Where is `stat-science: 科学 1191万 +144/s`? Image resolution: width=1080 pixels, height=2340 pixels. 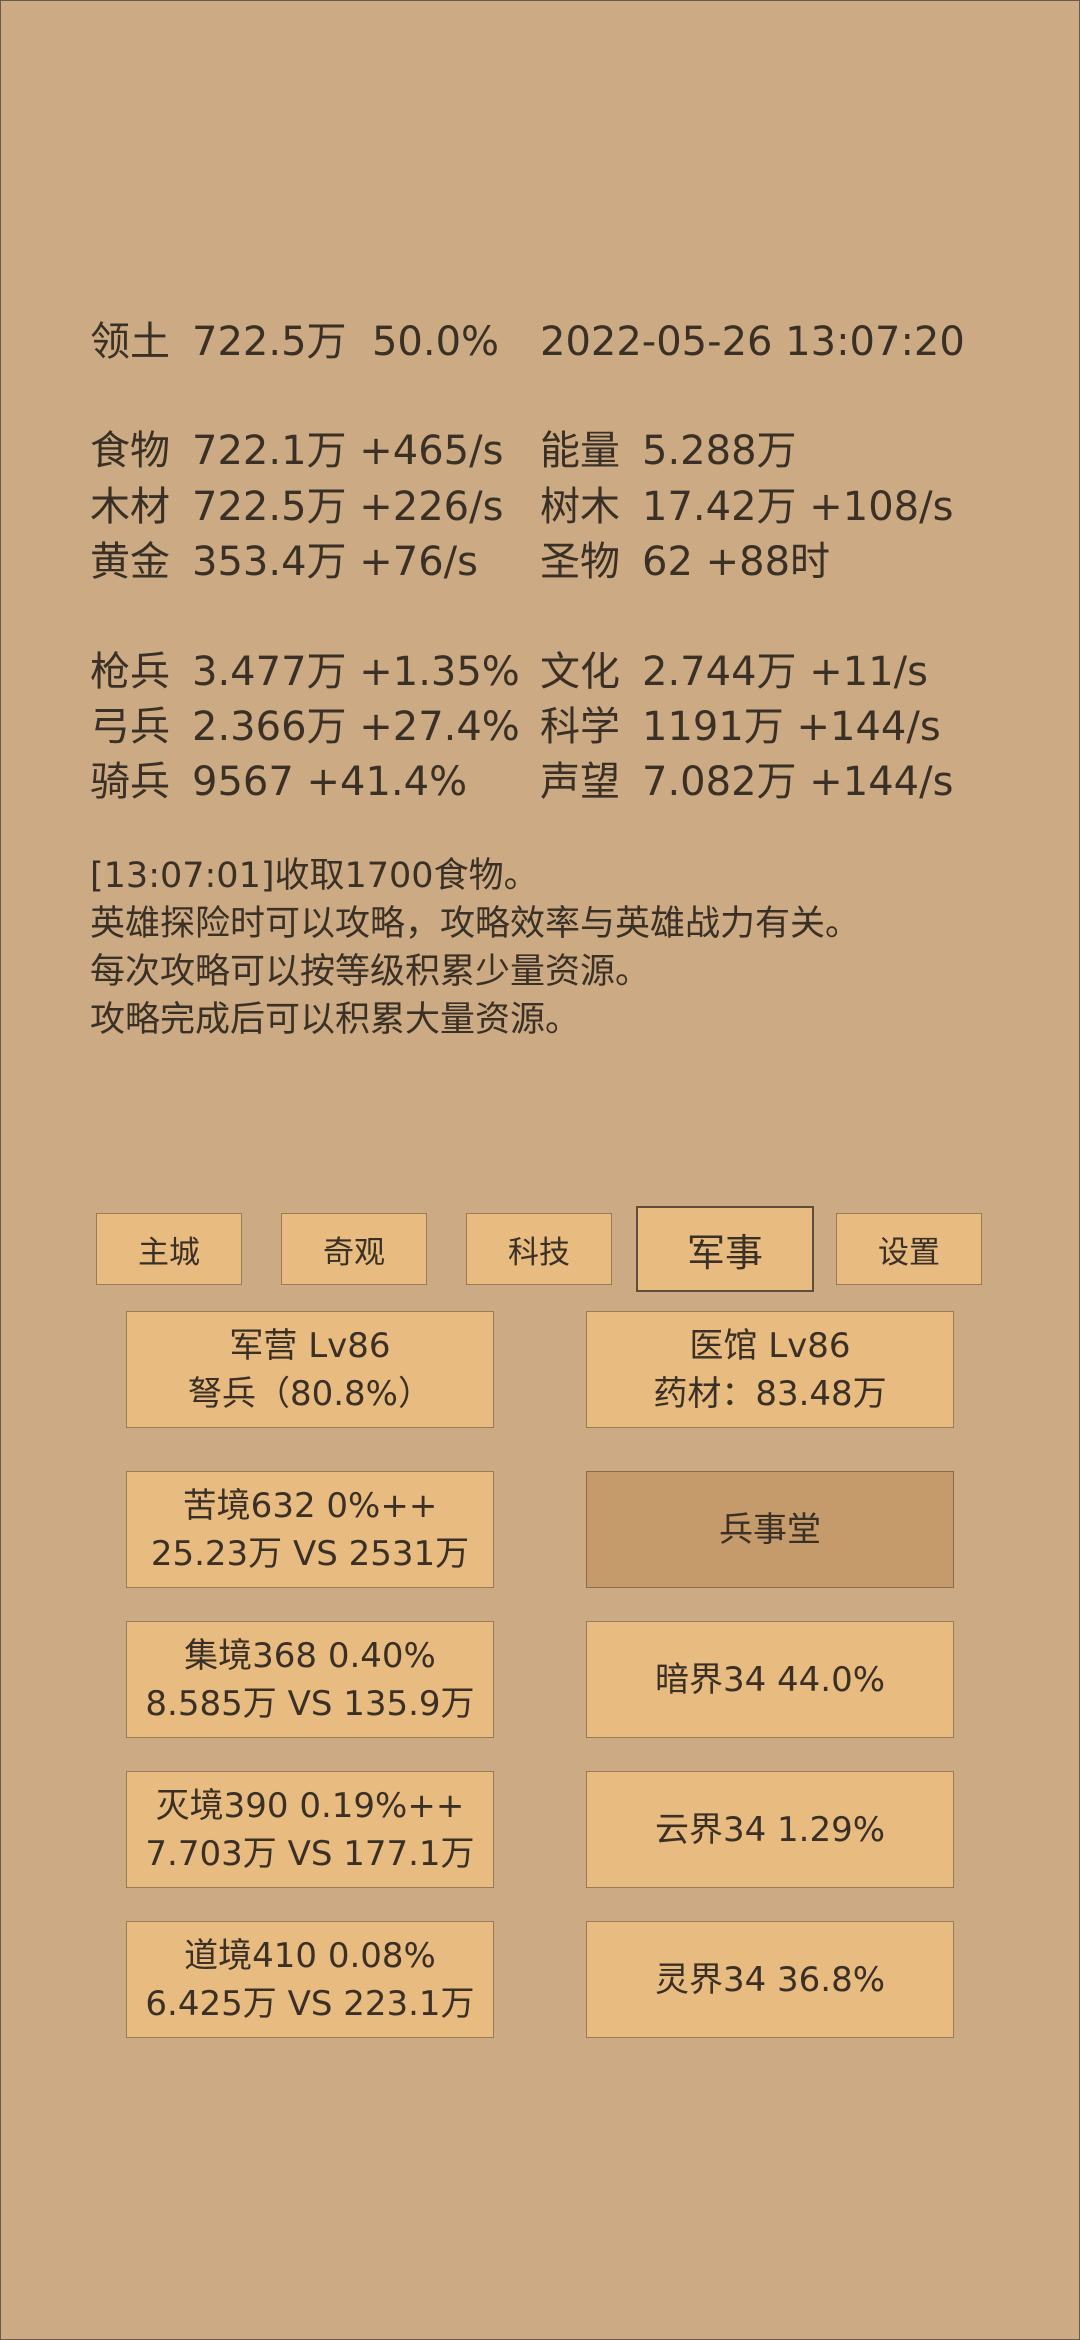 stat-science: 科学 1191万 +144/s is located at coordinates (740, 727).